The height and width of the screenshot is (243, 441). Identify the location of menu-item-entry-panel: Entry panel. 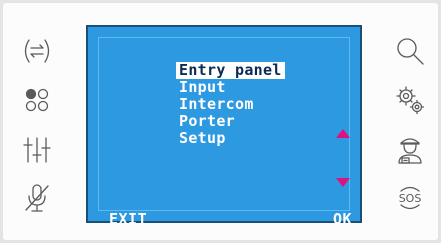
(230, 70).